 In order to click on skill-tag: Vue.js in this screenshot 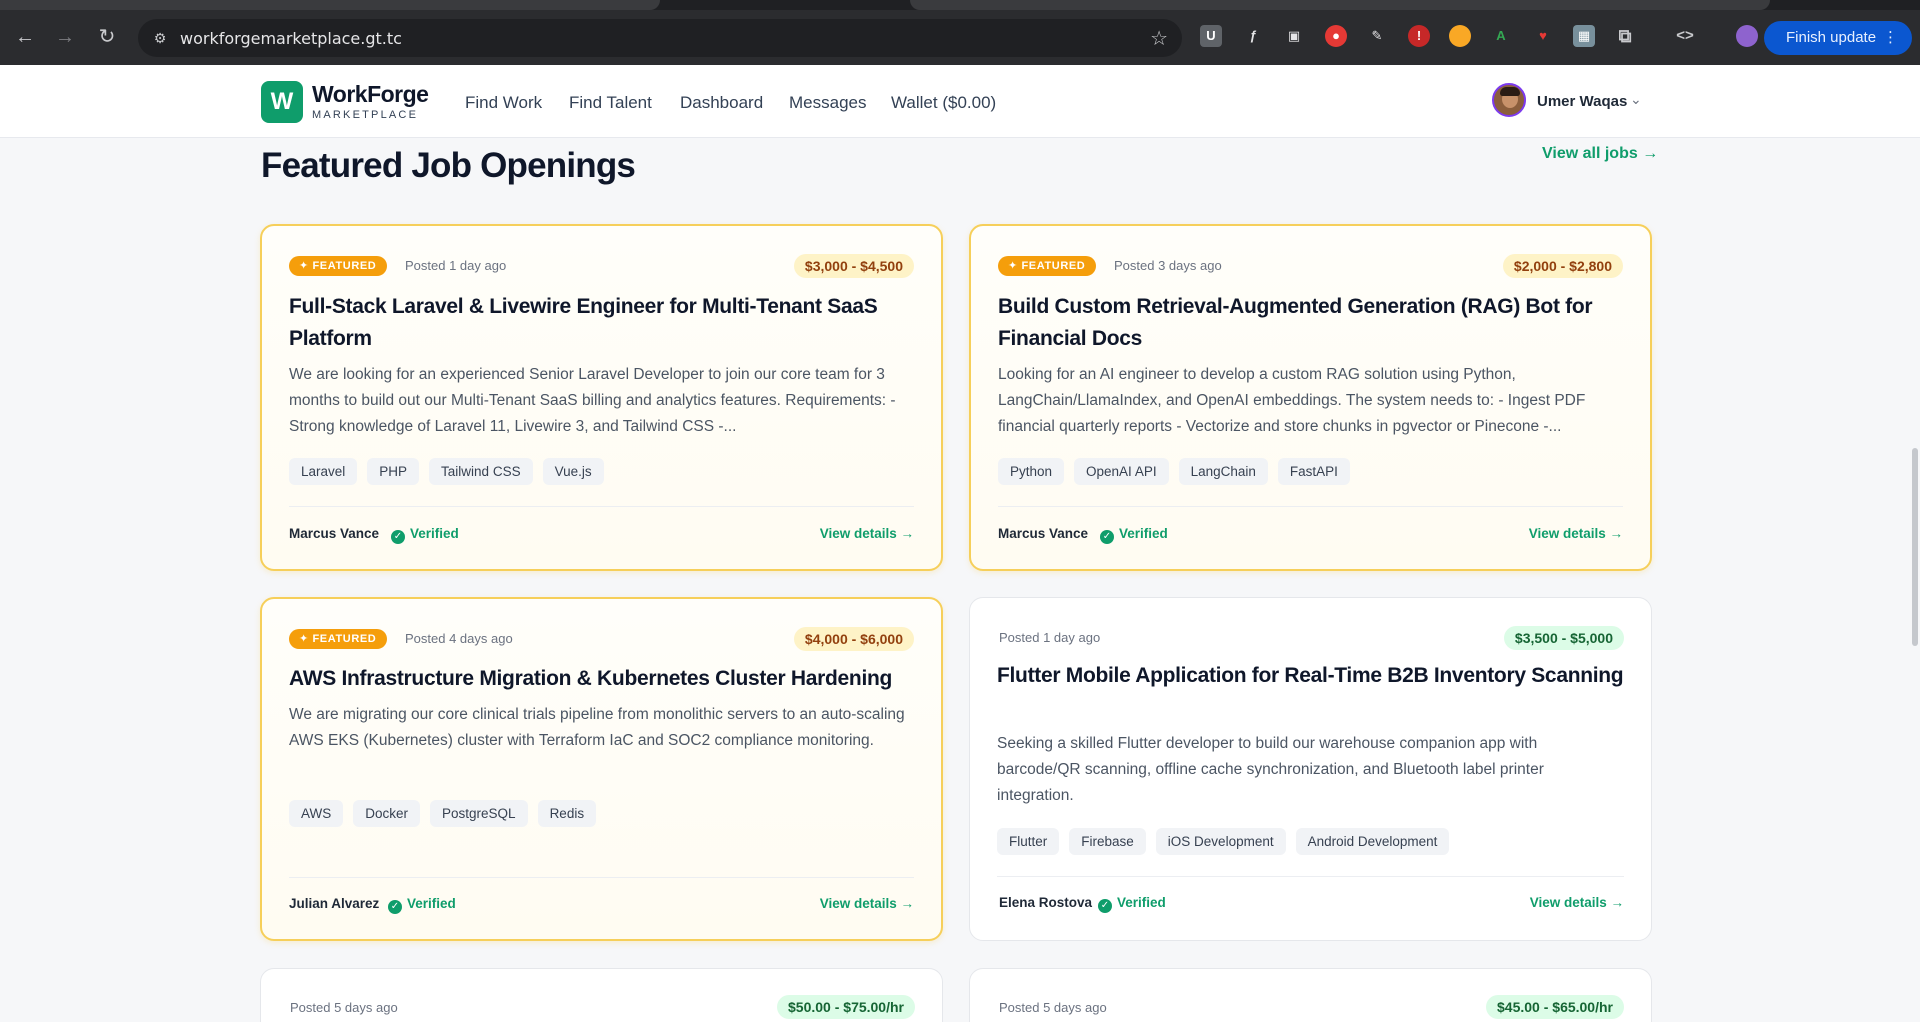, I will do `click(573, 471)`.